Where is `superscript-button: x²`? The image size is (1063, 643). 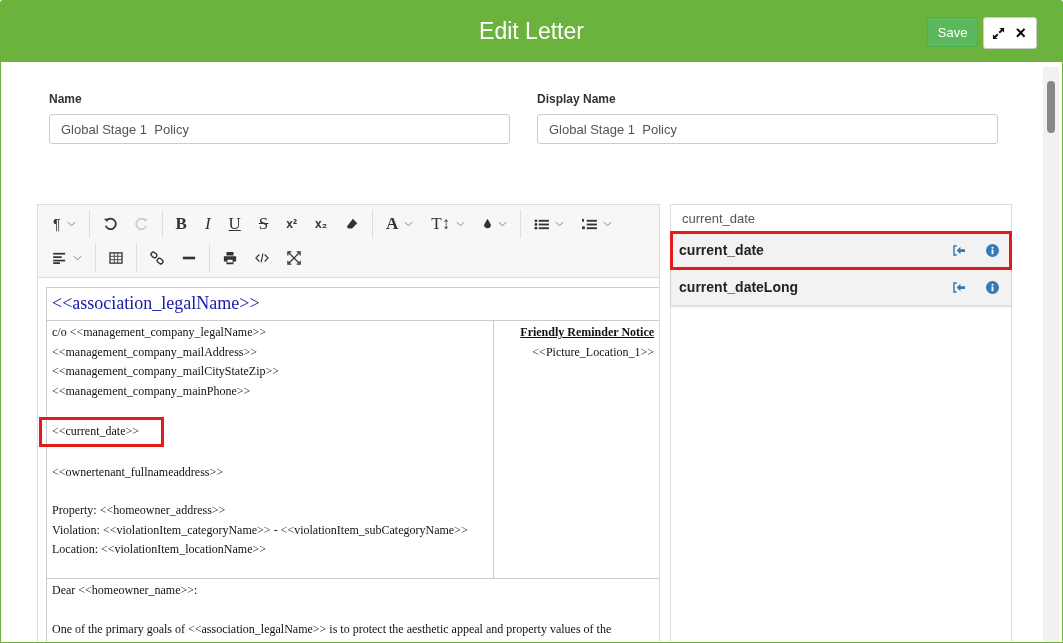 superscript-button: x² is located at coordinates (291, 224).